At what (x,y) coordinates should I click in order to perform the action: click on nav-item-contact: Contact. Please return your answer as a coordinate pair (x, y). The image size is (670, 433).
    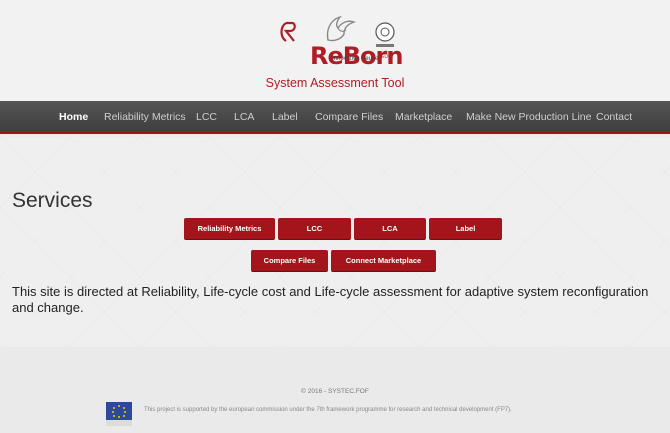
    Looking at the image, I should click on (614, 117).